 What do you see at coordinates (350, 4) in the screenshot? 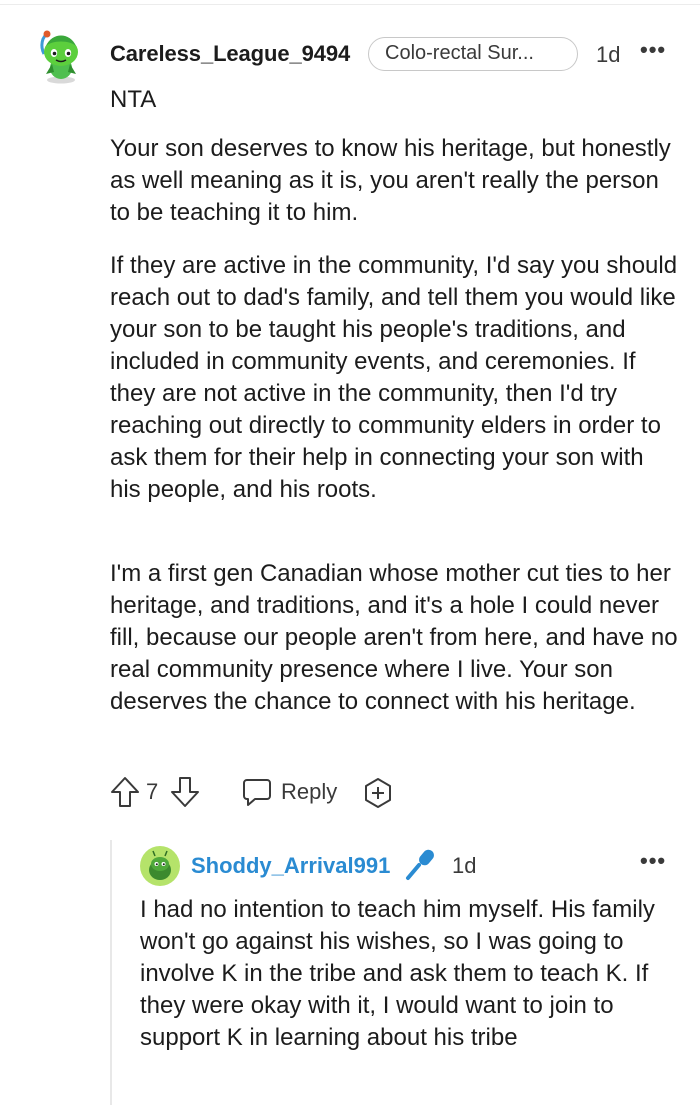
I see `top-divider` at bounding box center [350, 4].